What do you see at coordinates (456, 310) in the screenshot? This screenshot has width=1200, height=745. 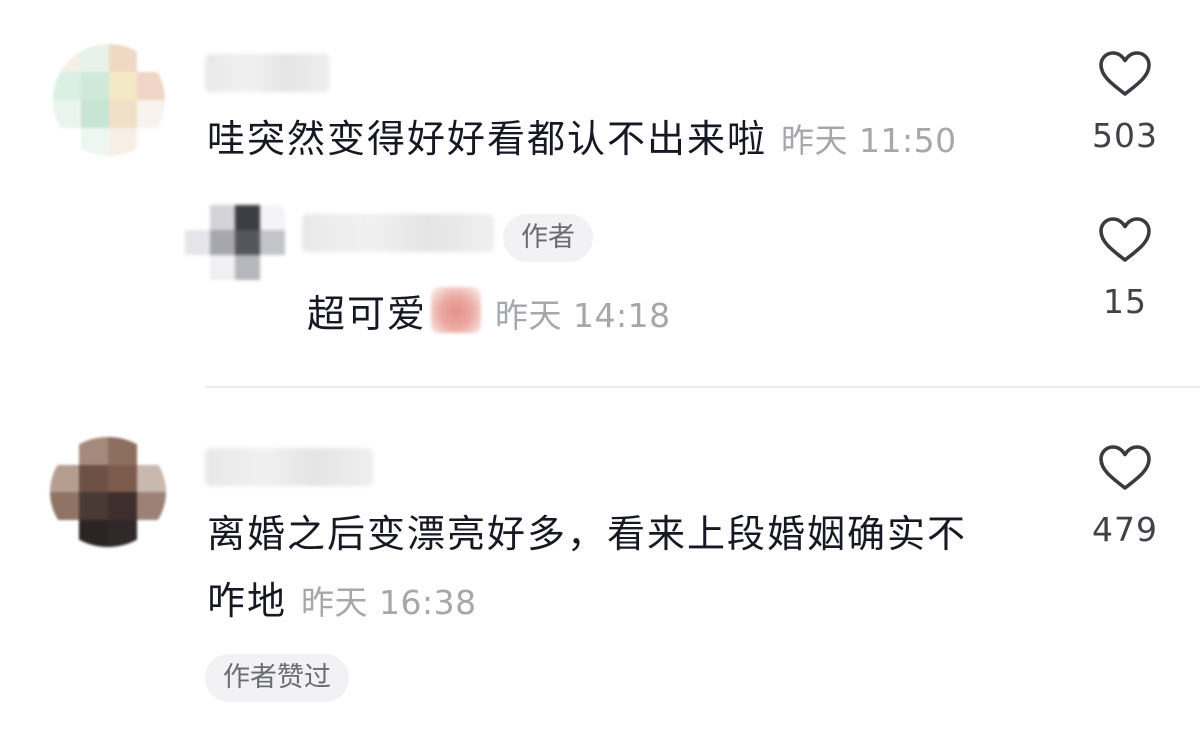 I see `emoji-blurred` at bounding box center [456, 310].